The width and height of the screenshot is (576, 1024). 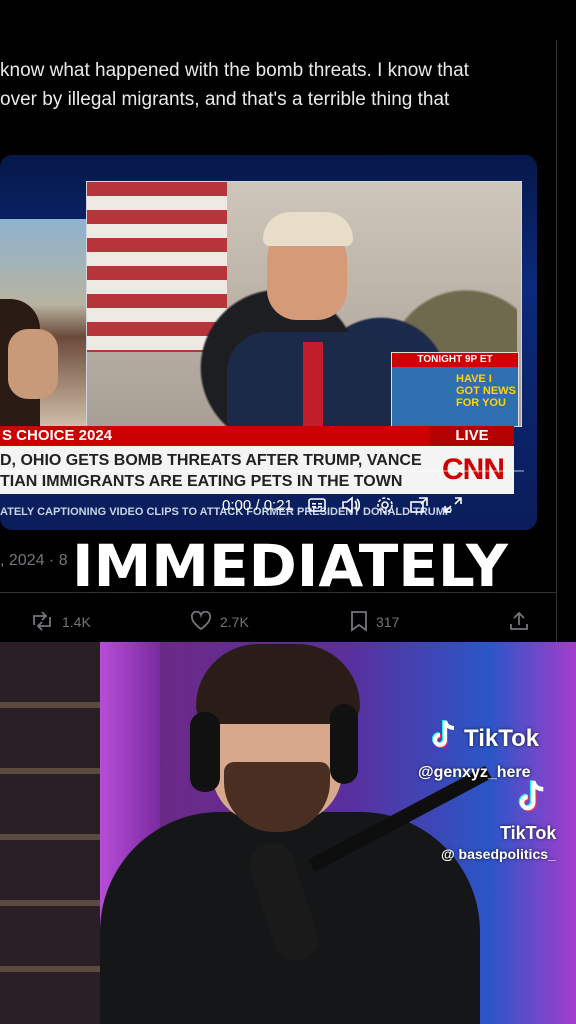 I want to click on bookmark-button: 317, so click(x=374, y=622).